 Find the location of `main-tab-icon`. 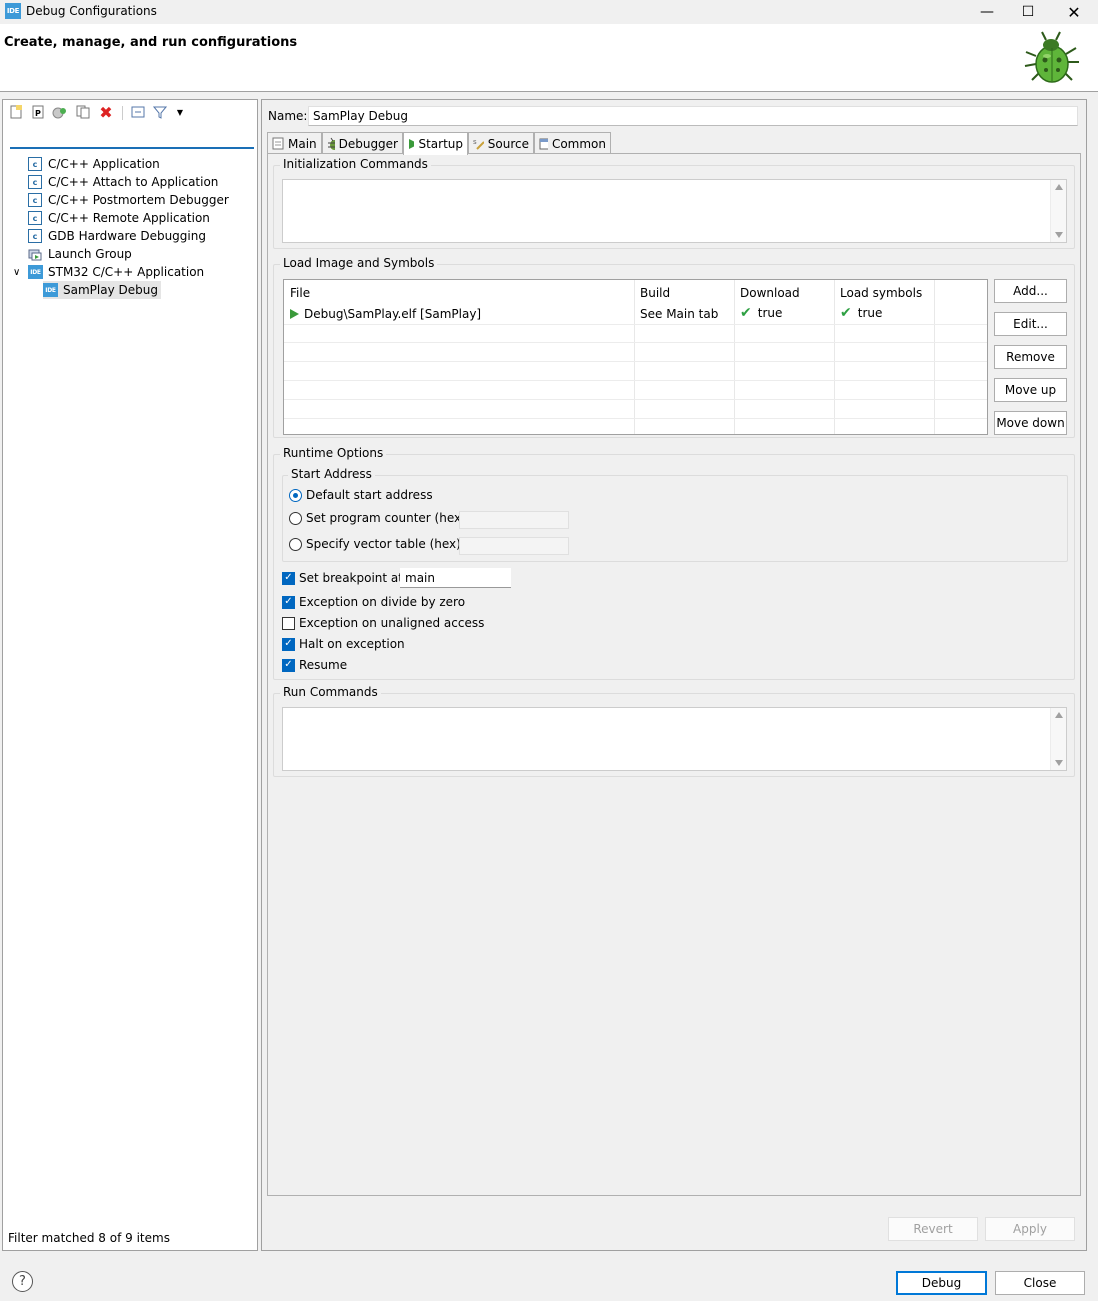

main-tab-icon is located at coordinates (278, 143).